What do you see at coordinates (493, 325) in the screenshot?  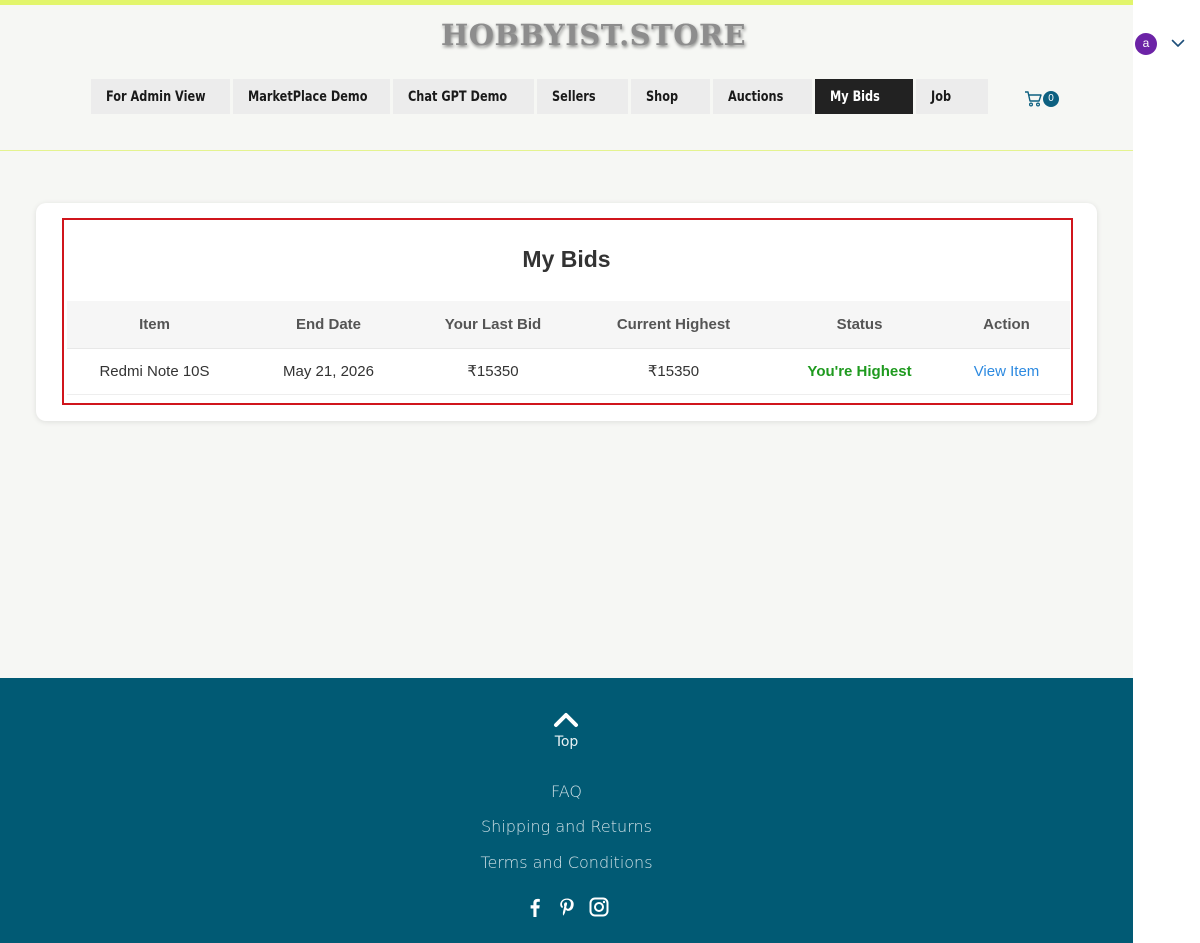 I see `column-header-your-last-bid: Your Last Bid` at bounding box center [493, 325].